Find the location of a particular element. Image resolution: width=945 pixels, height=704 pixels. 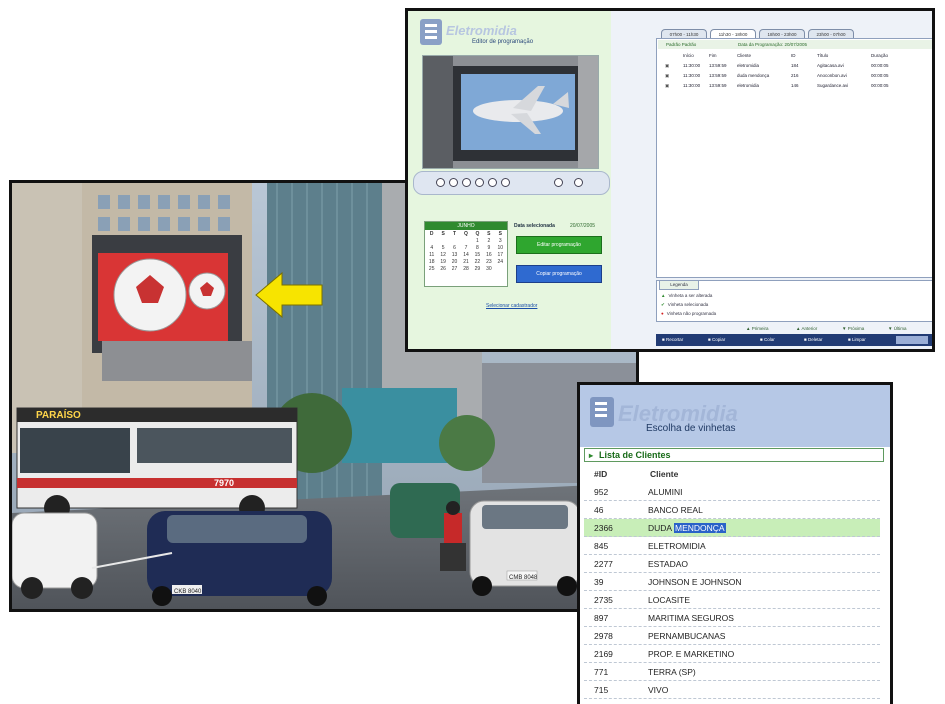

action-button: ■ Copiar is located at coordinates (716, 340).